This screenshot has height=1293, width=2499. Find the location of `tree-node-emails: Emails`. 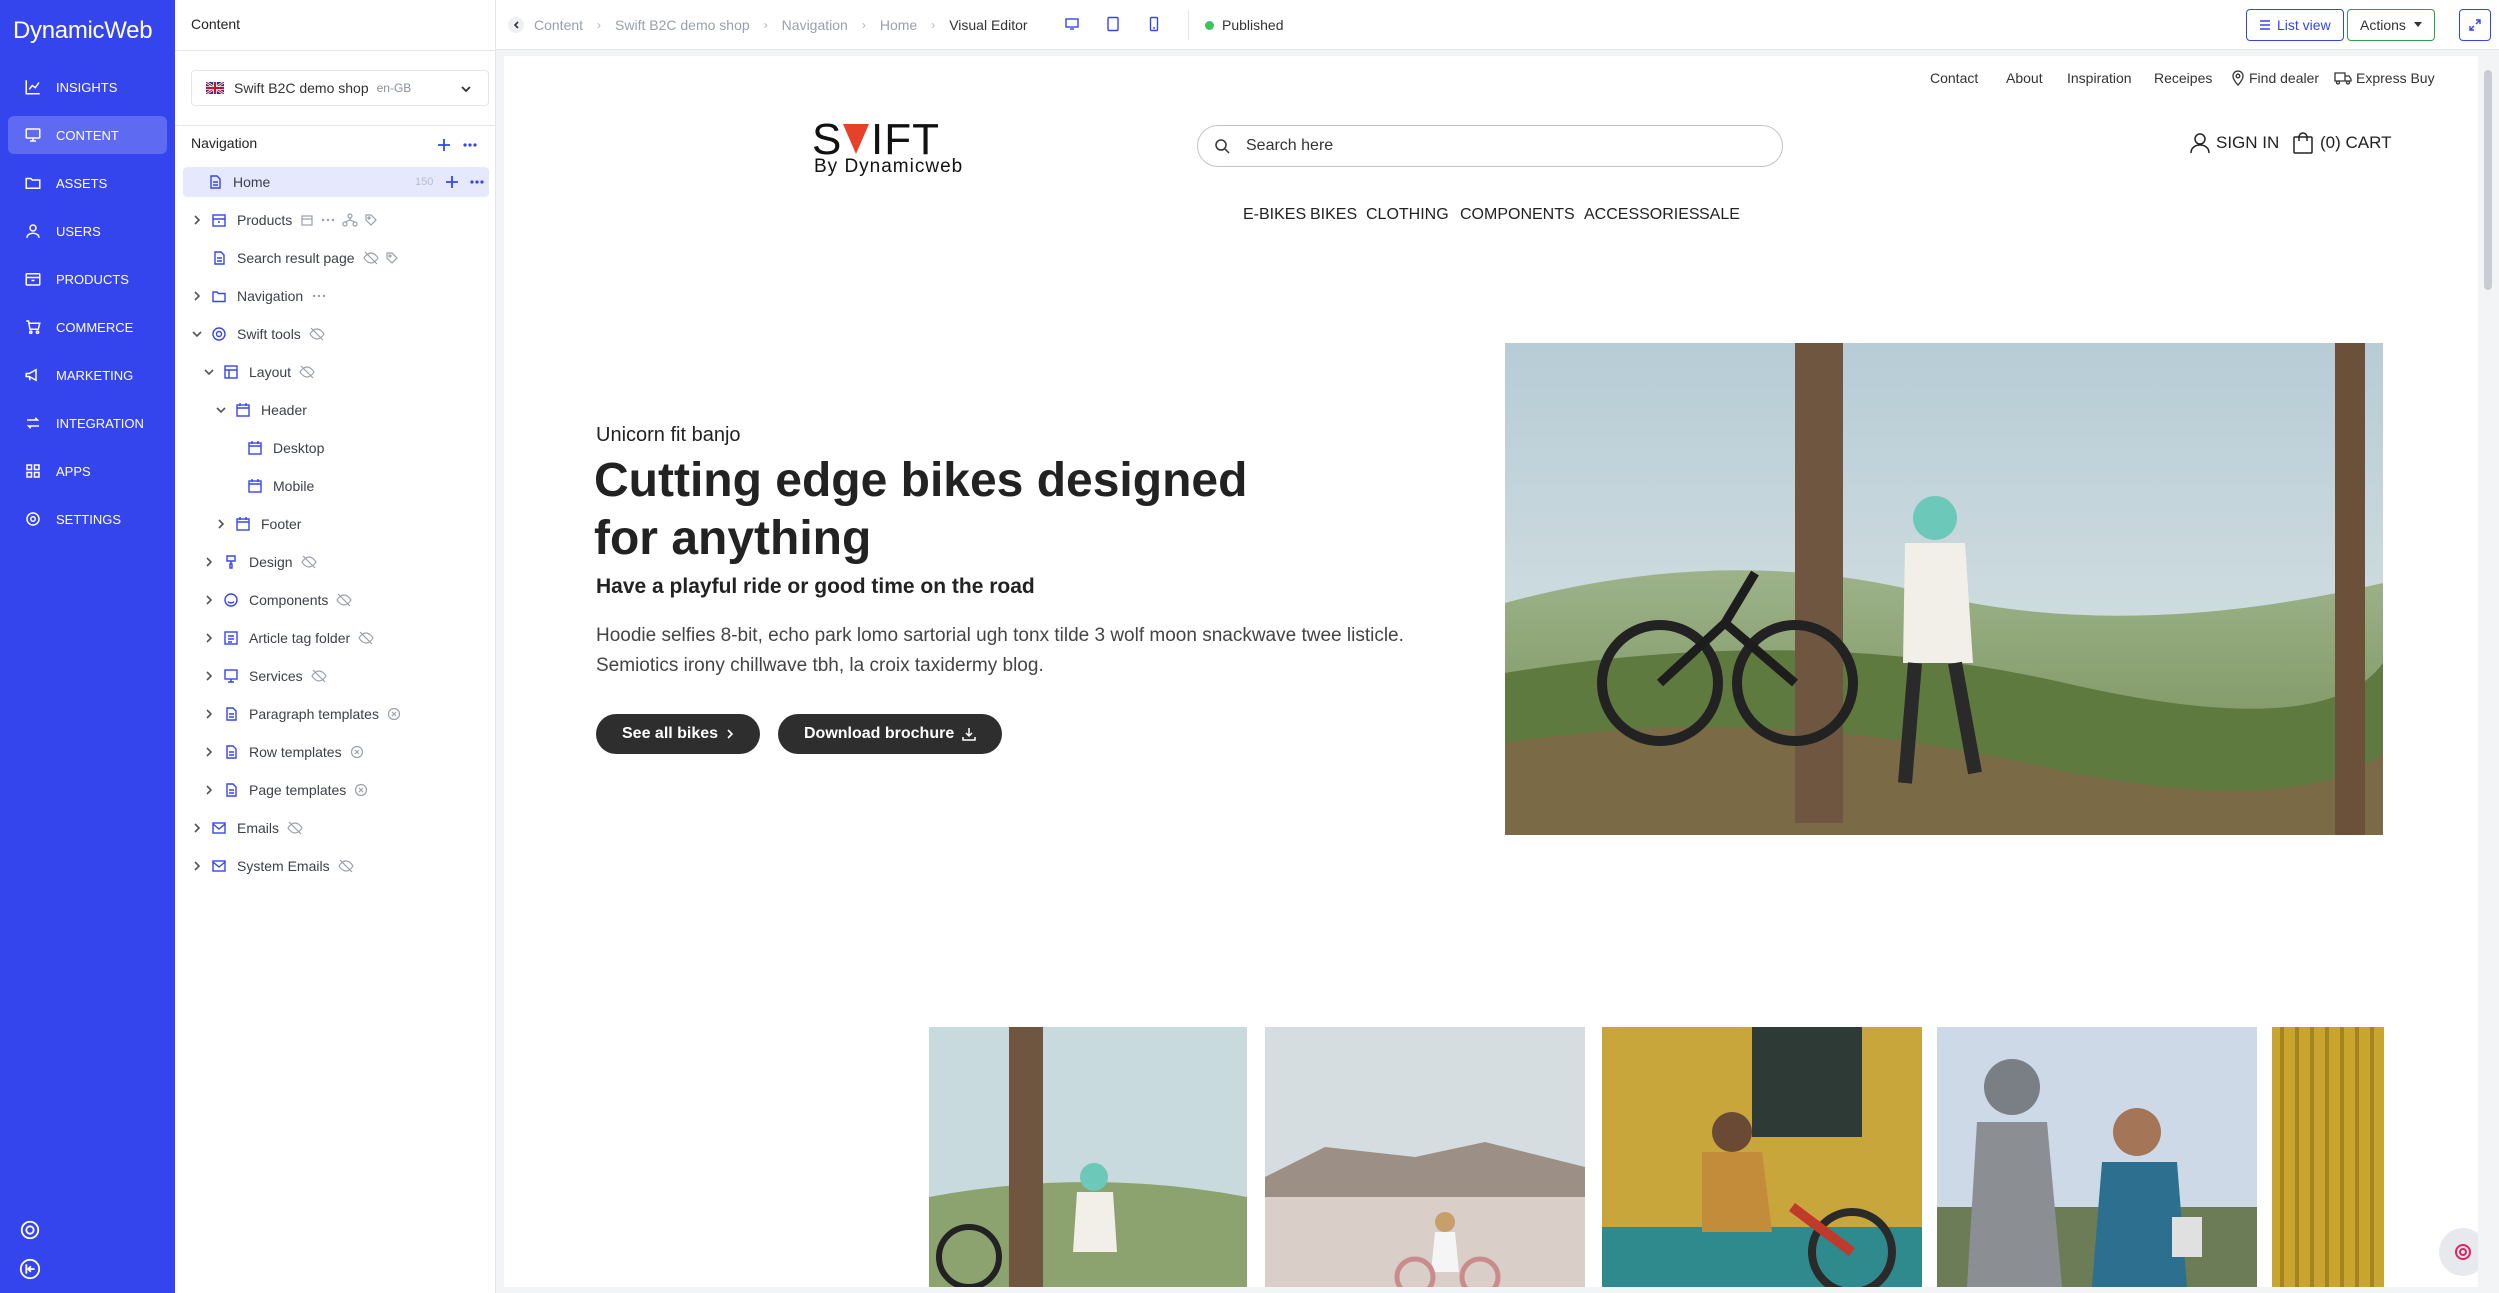

tree-node-emails: Emails is located at coordinates (247, 828).